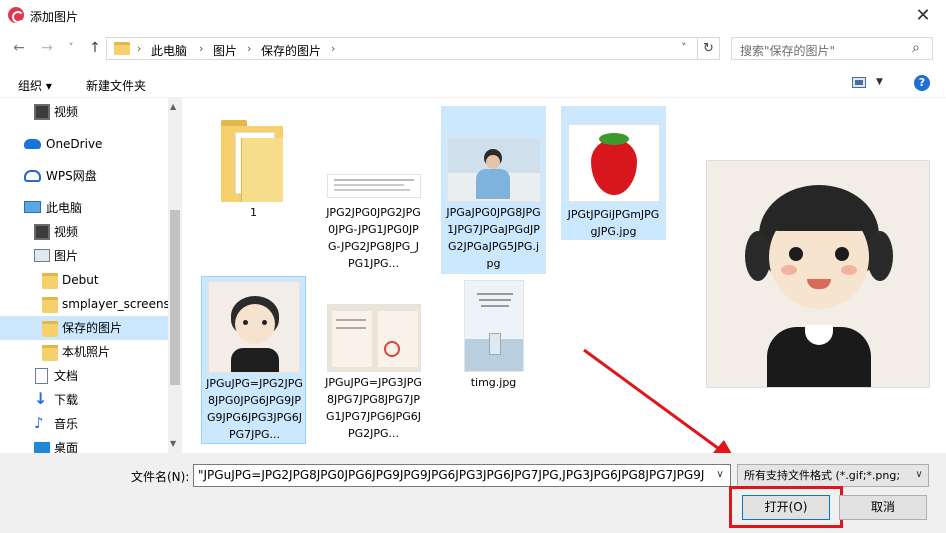  Describe the element at coordinates (225, 50) in the screenshot. I see `breadcrumb-pictures: 图片` at that location.